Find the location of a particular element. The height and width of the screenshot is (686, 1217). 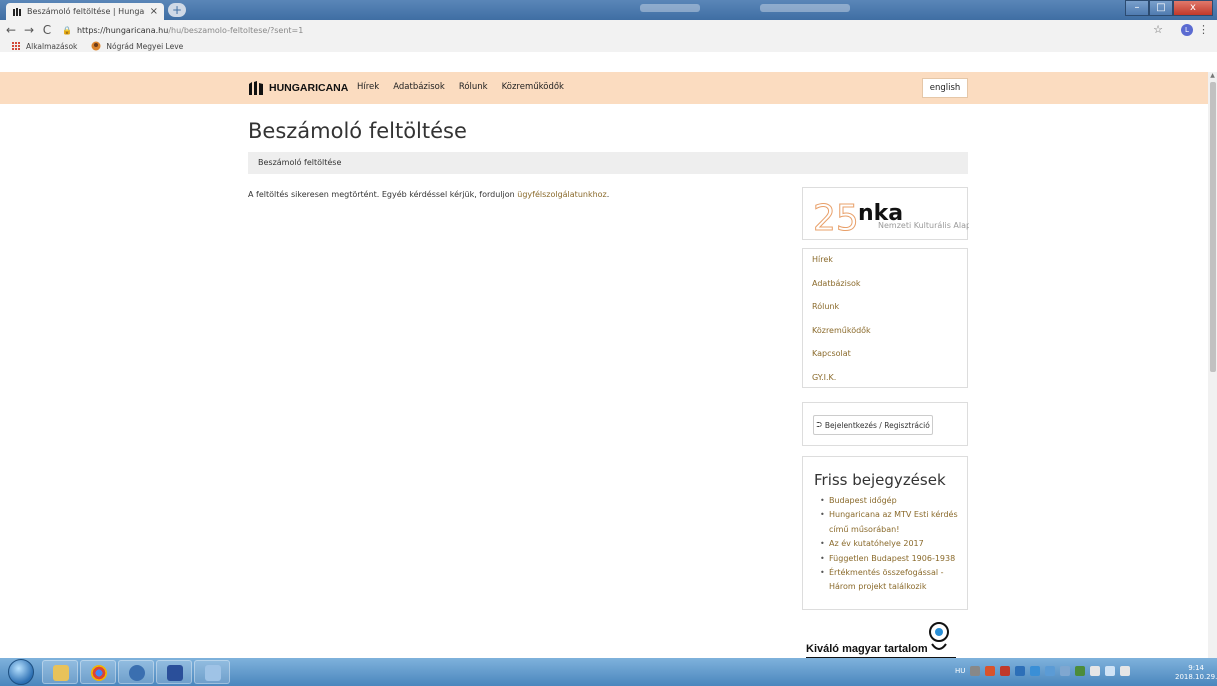

taskbar-notepad is located at coordinates (212, 672).